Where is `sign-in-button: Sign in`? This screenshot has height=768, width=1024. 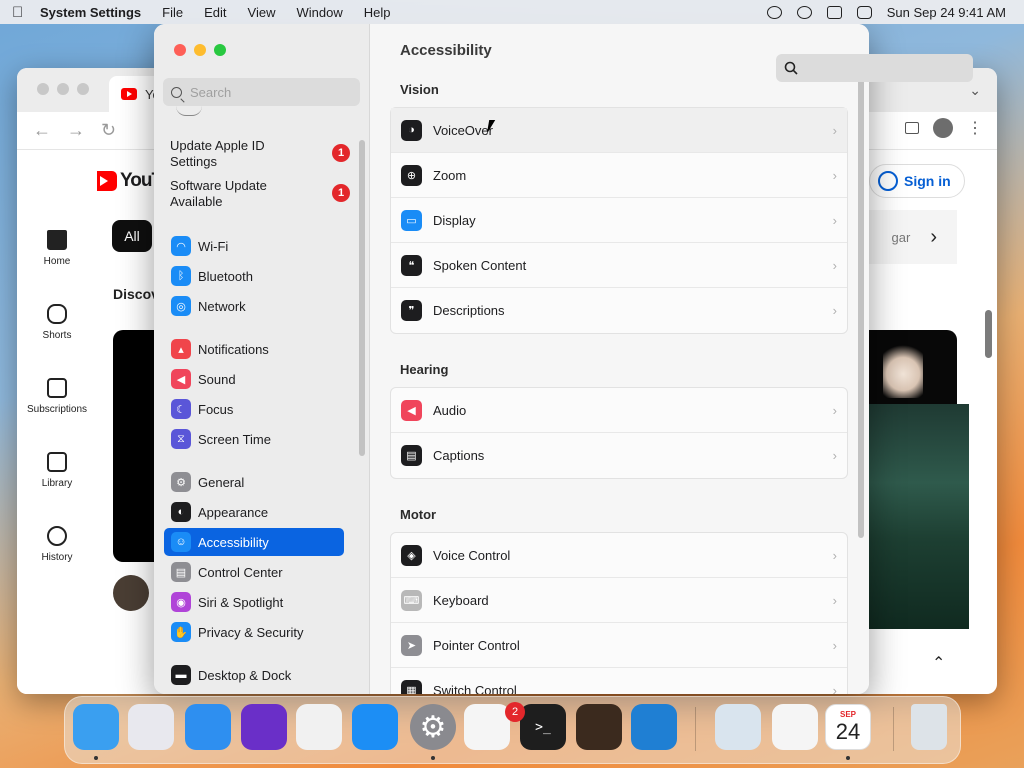 sign-in-button: Sign in is located at coordinates (917, 181).